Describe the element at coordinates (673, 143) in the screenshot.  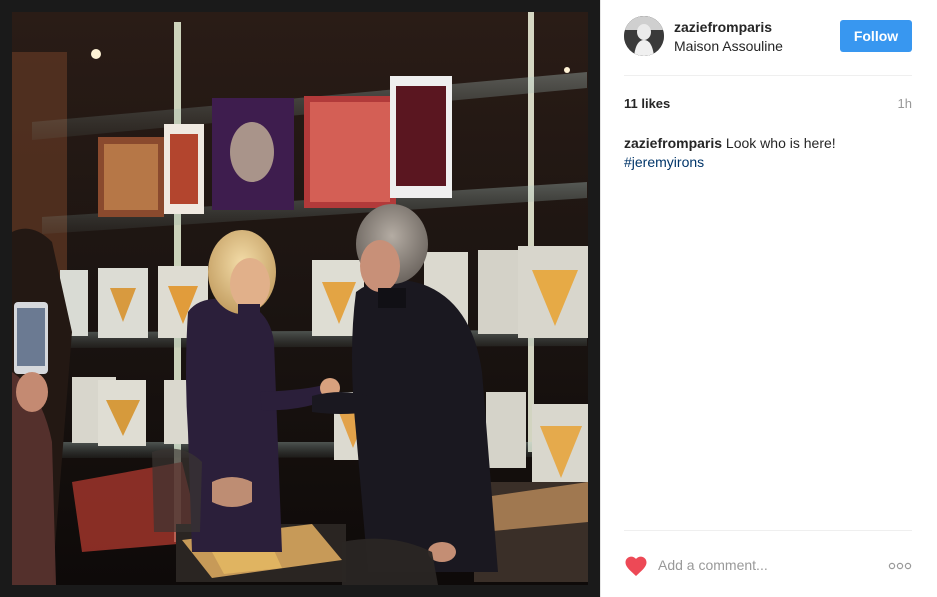
I see `caption-username: zaziefromparis` at that location.